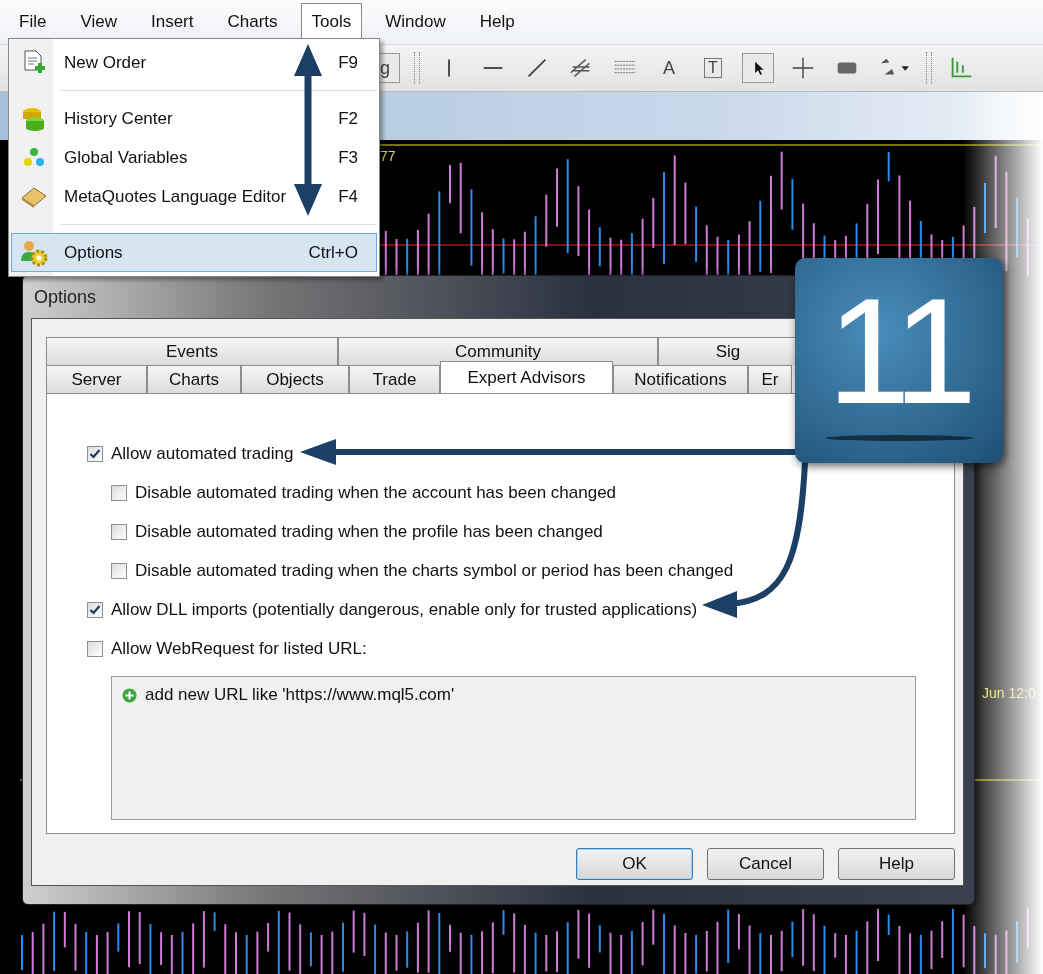 The image size is (1043, 974). What do you see at coordinates (388, 156) in the screenshot?
I see `price-label: 77` at bounding box center [388, 156].